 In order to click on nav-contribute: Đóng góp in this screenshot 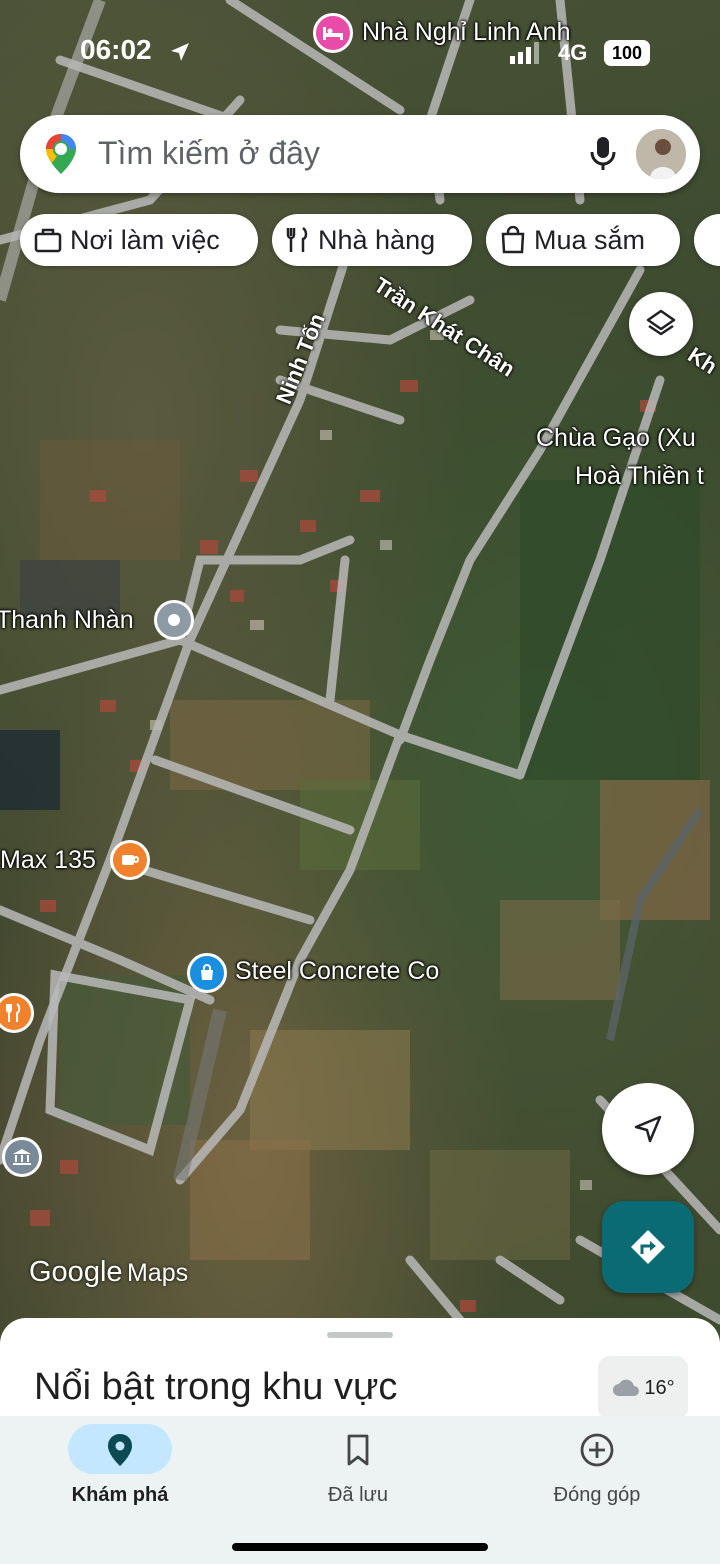, I will do `click(597, 1466)`.